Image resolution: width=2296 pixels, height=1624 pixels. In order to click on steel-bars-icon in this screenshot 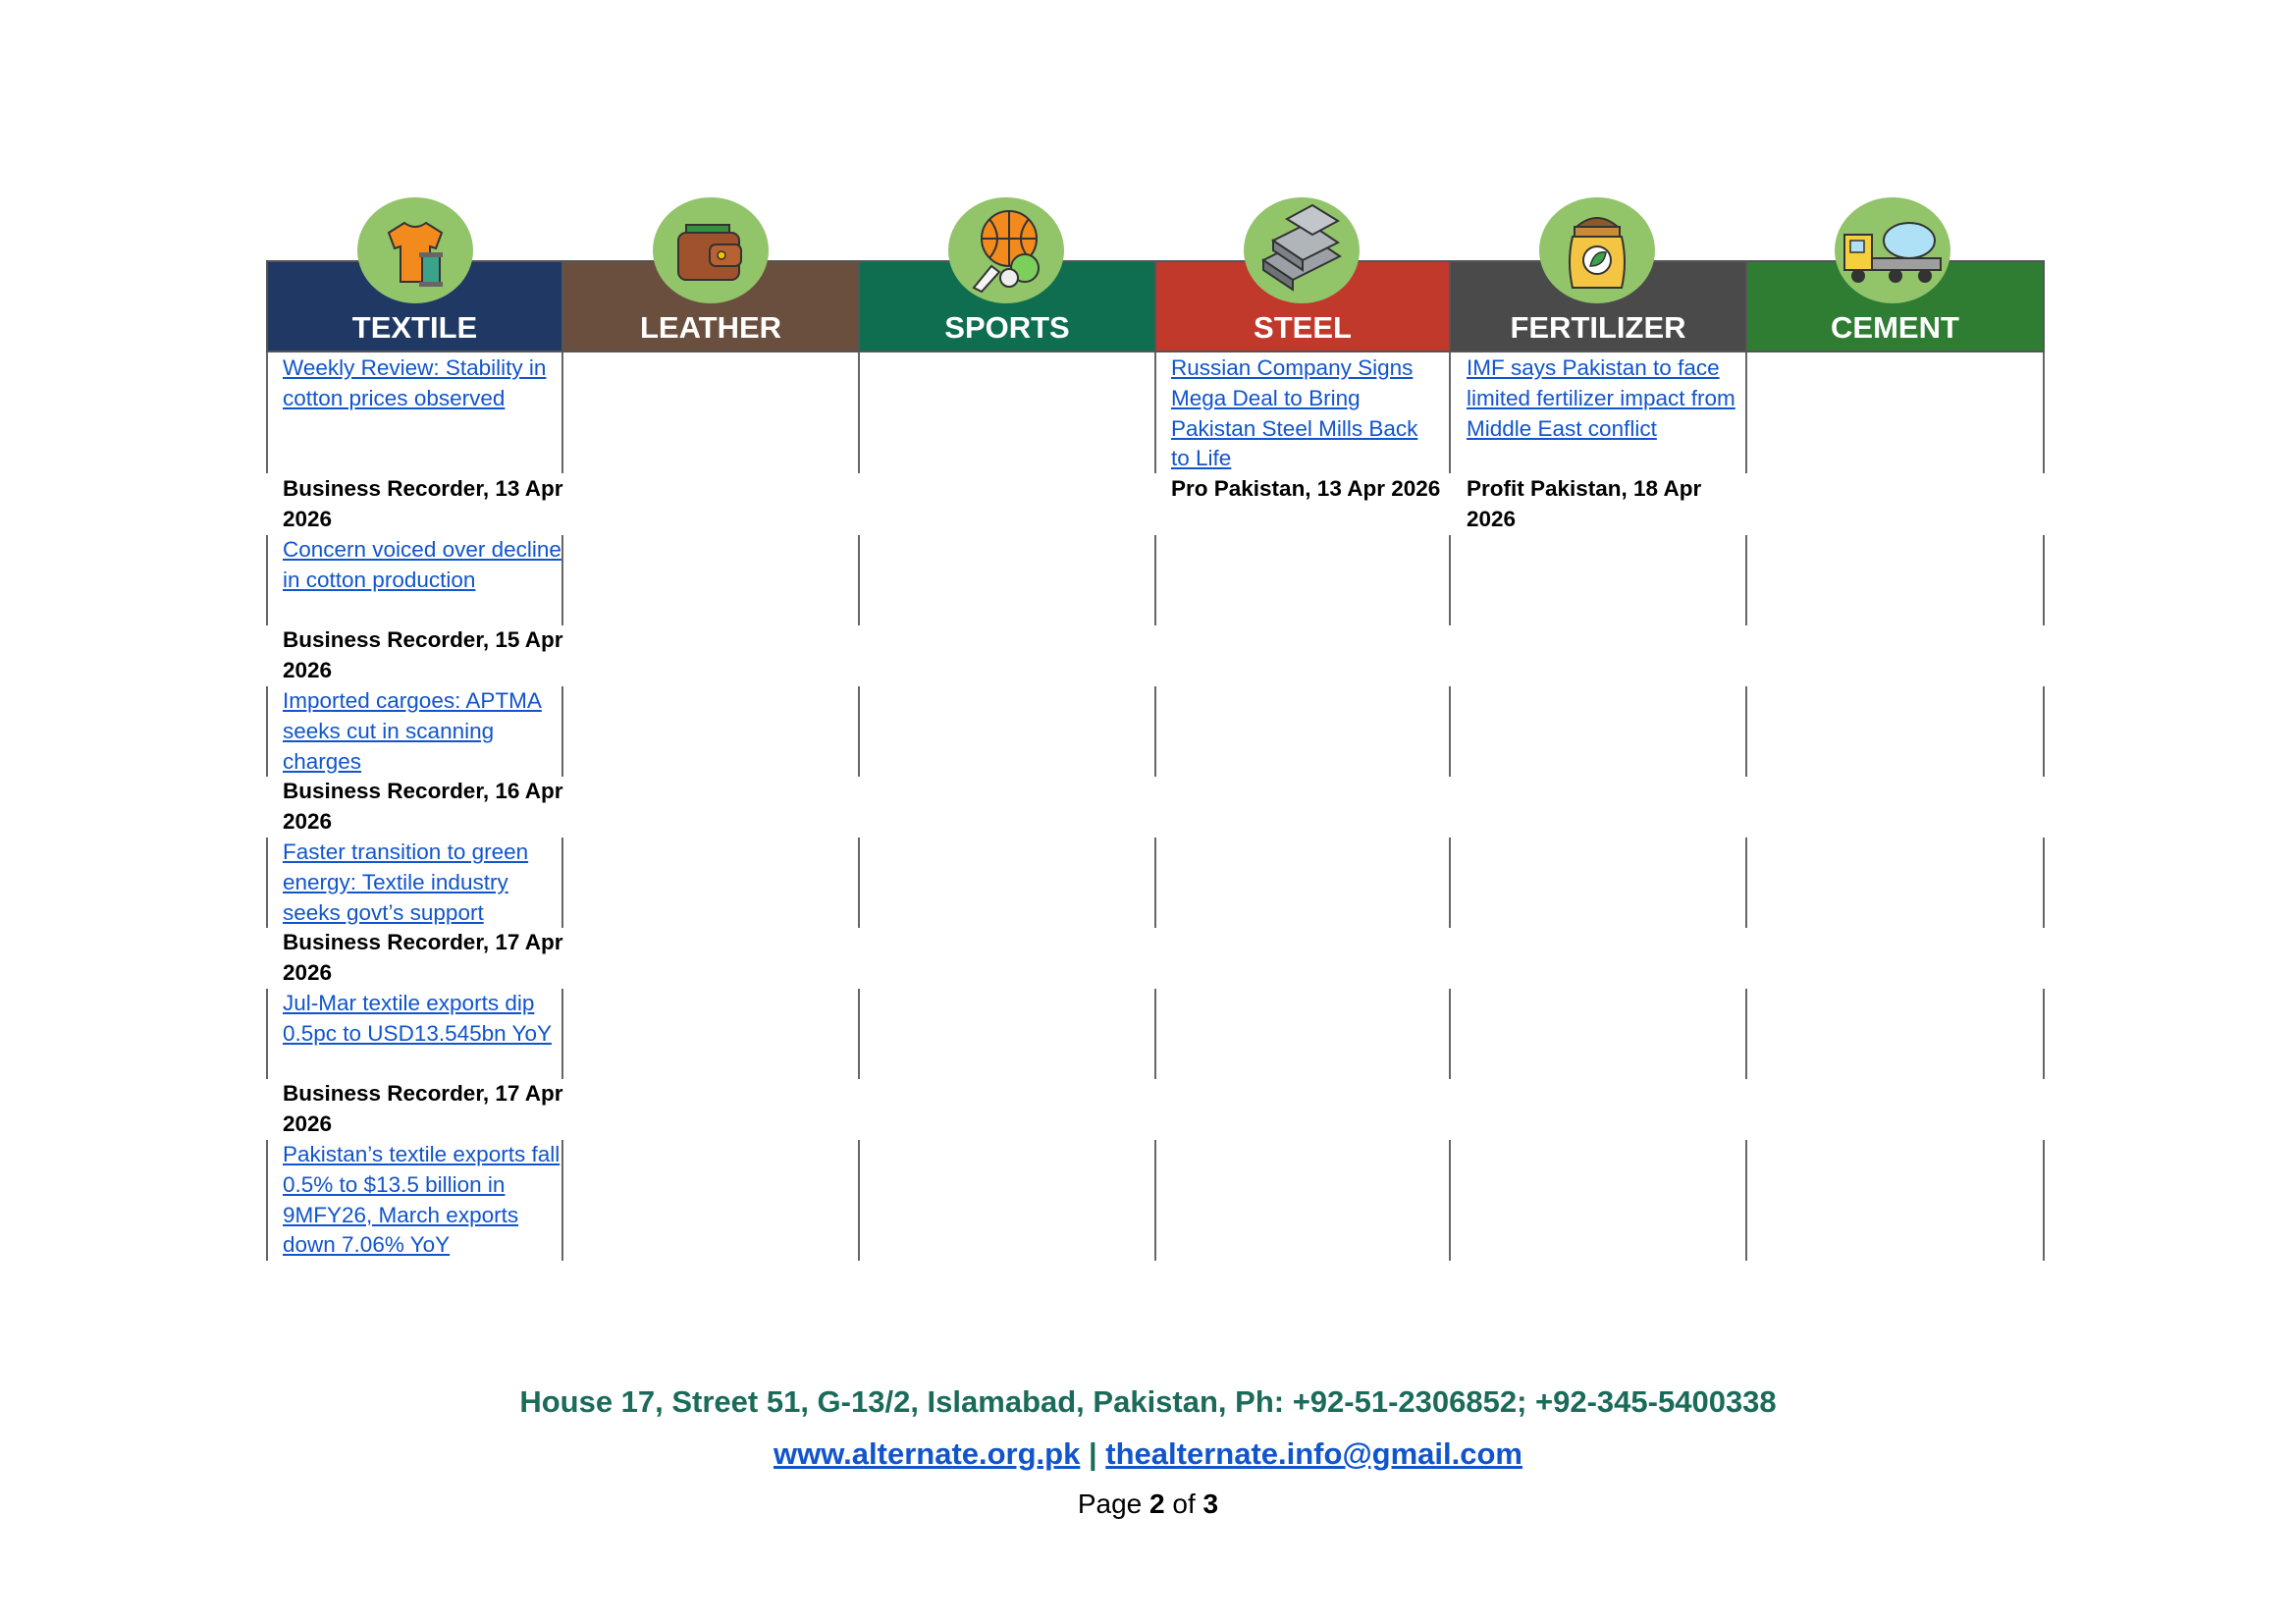, I will do `click(1302, 250)`.